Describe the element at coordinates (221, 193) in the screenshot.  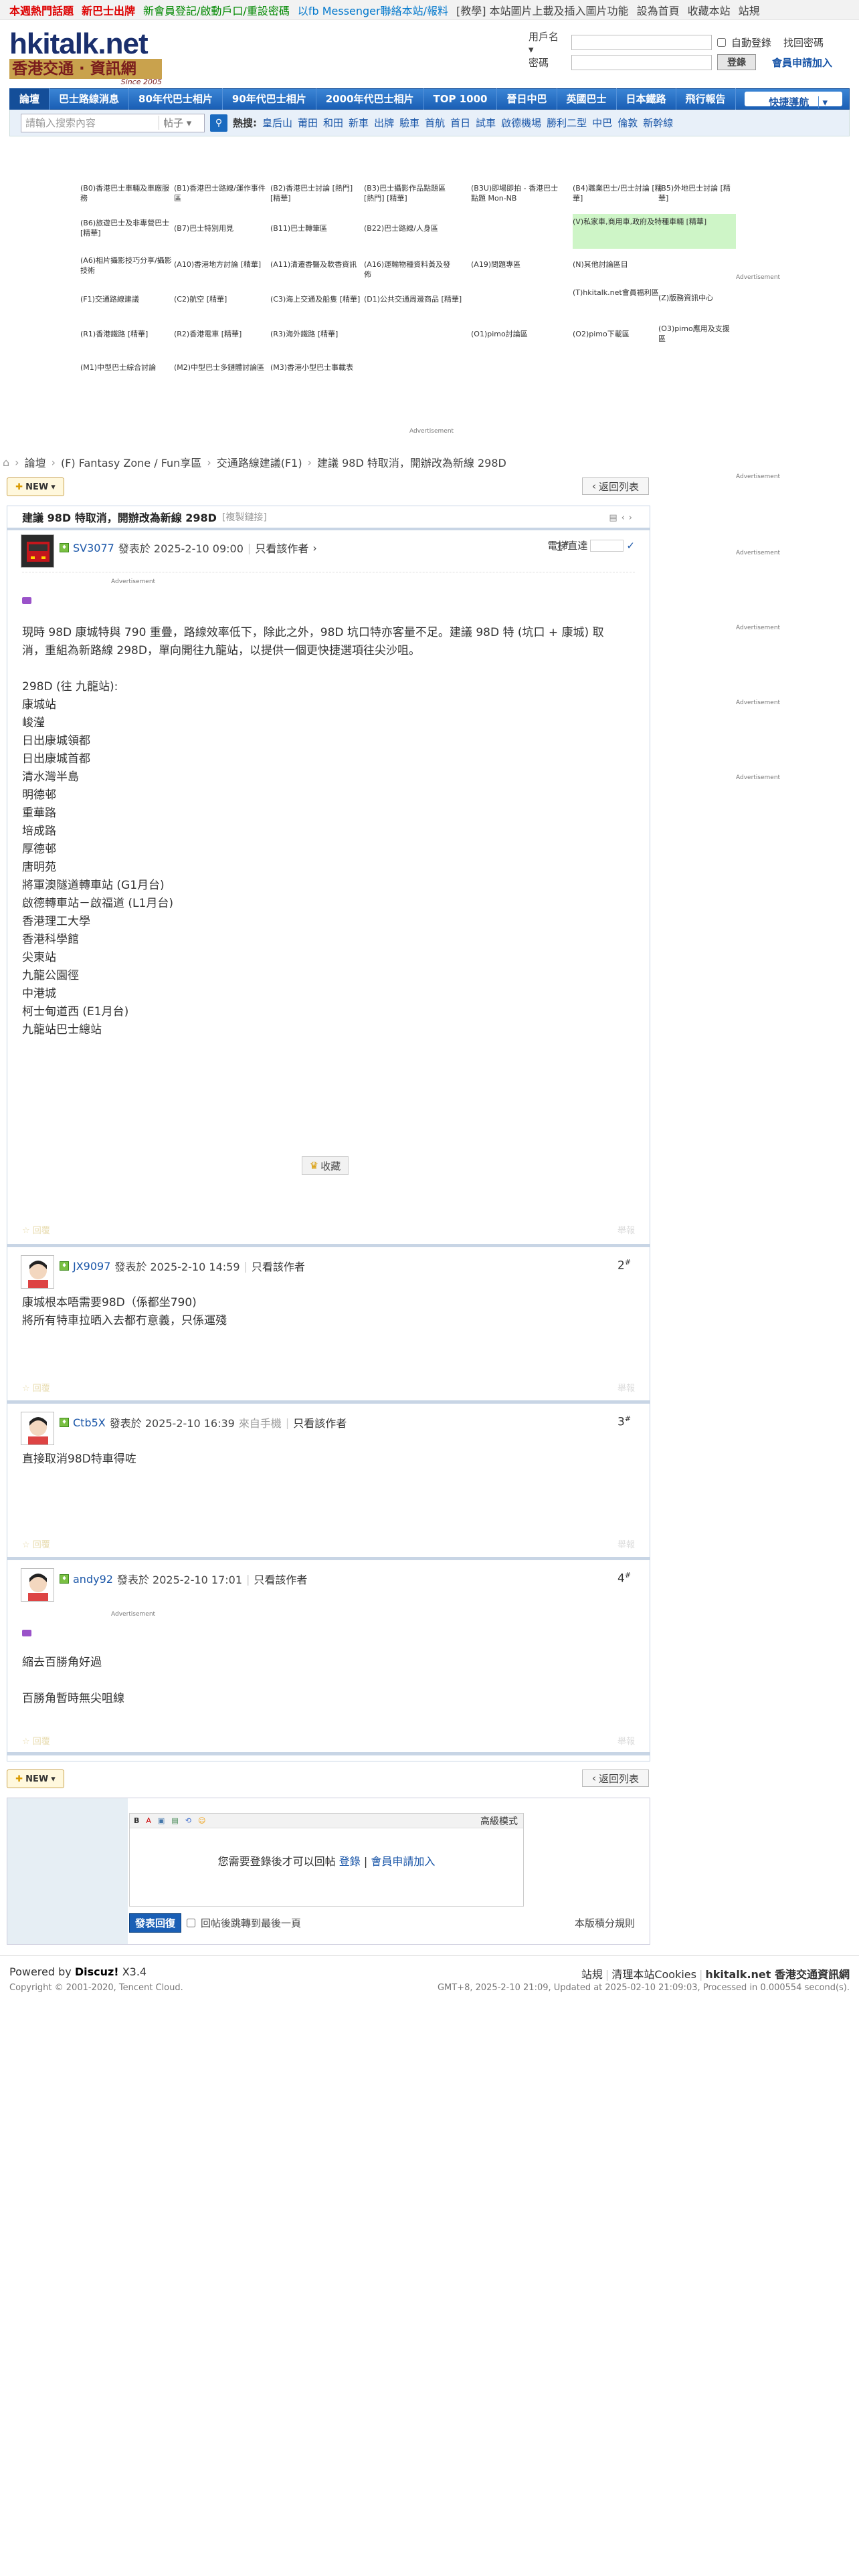
I see `forum-link: (B1)香港巴士路線/運作事件區` at that location.